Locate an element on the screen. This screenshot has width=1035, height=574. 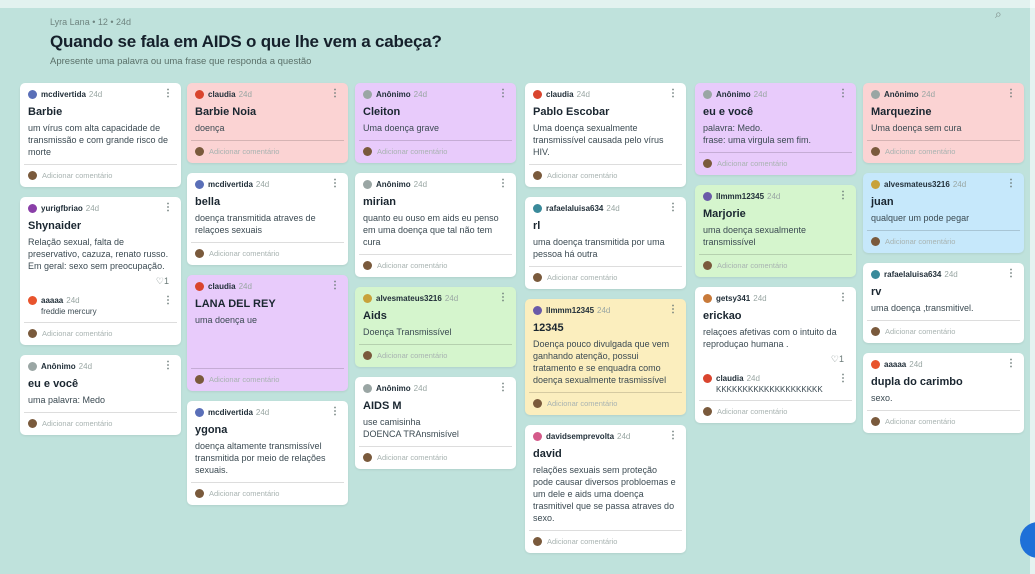
search-icon: ⌕ is located at coordinates (998, 14).